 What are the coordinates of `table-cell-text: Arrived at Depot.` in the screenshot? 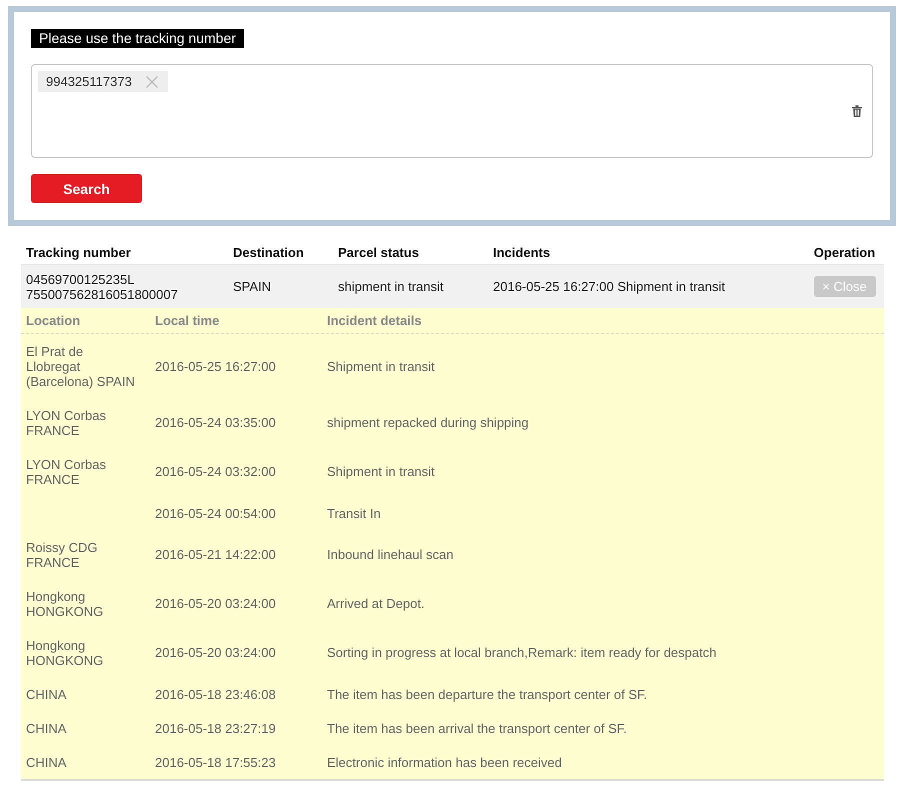 It's located at (376, 603).